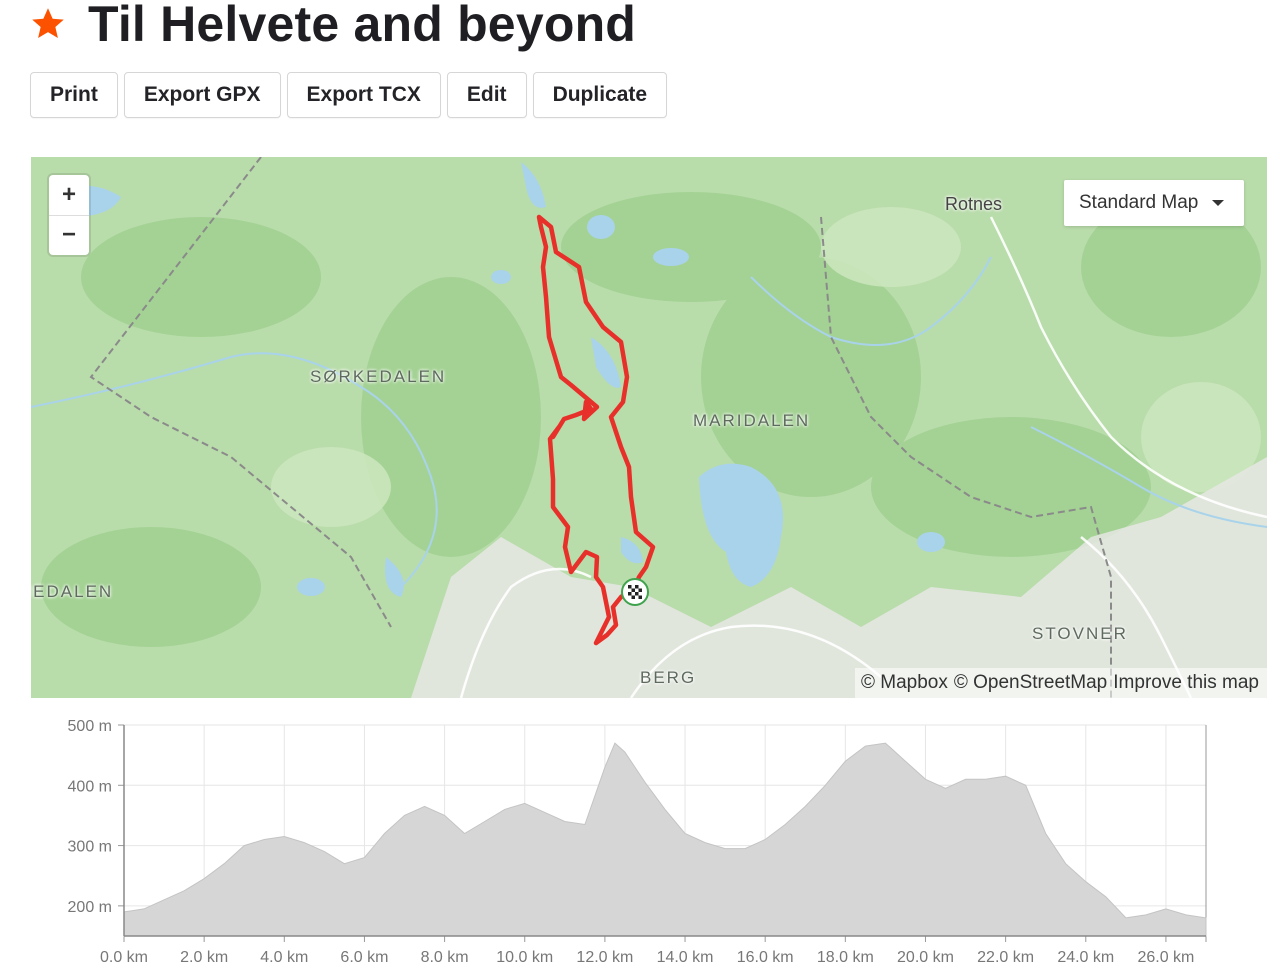  I want to click on x-tick-label: 16.0 km, so click(765, 957).